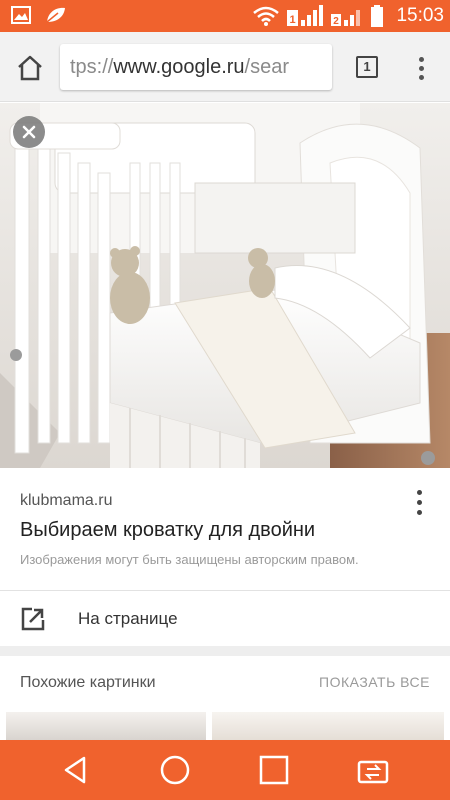 The width and height of the screenshot is (450, 800). I want to click on svg-text: 2, so click(337, 21).